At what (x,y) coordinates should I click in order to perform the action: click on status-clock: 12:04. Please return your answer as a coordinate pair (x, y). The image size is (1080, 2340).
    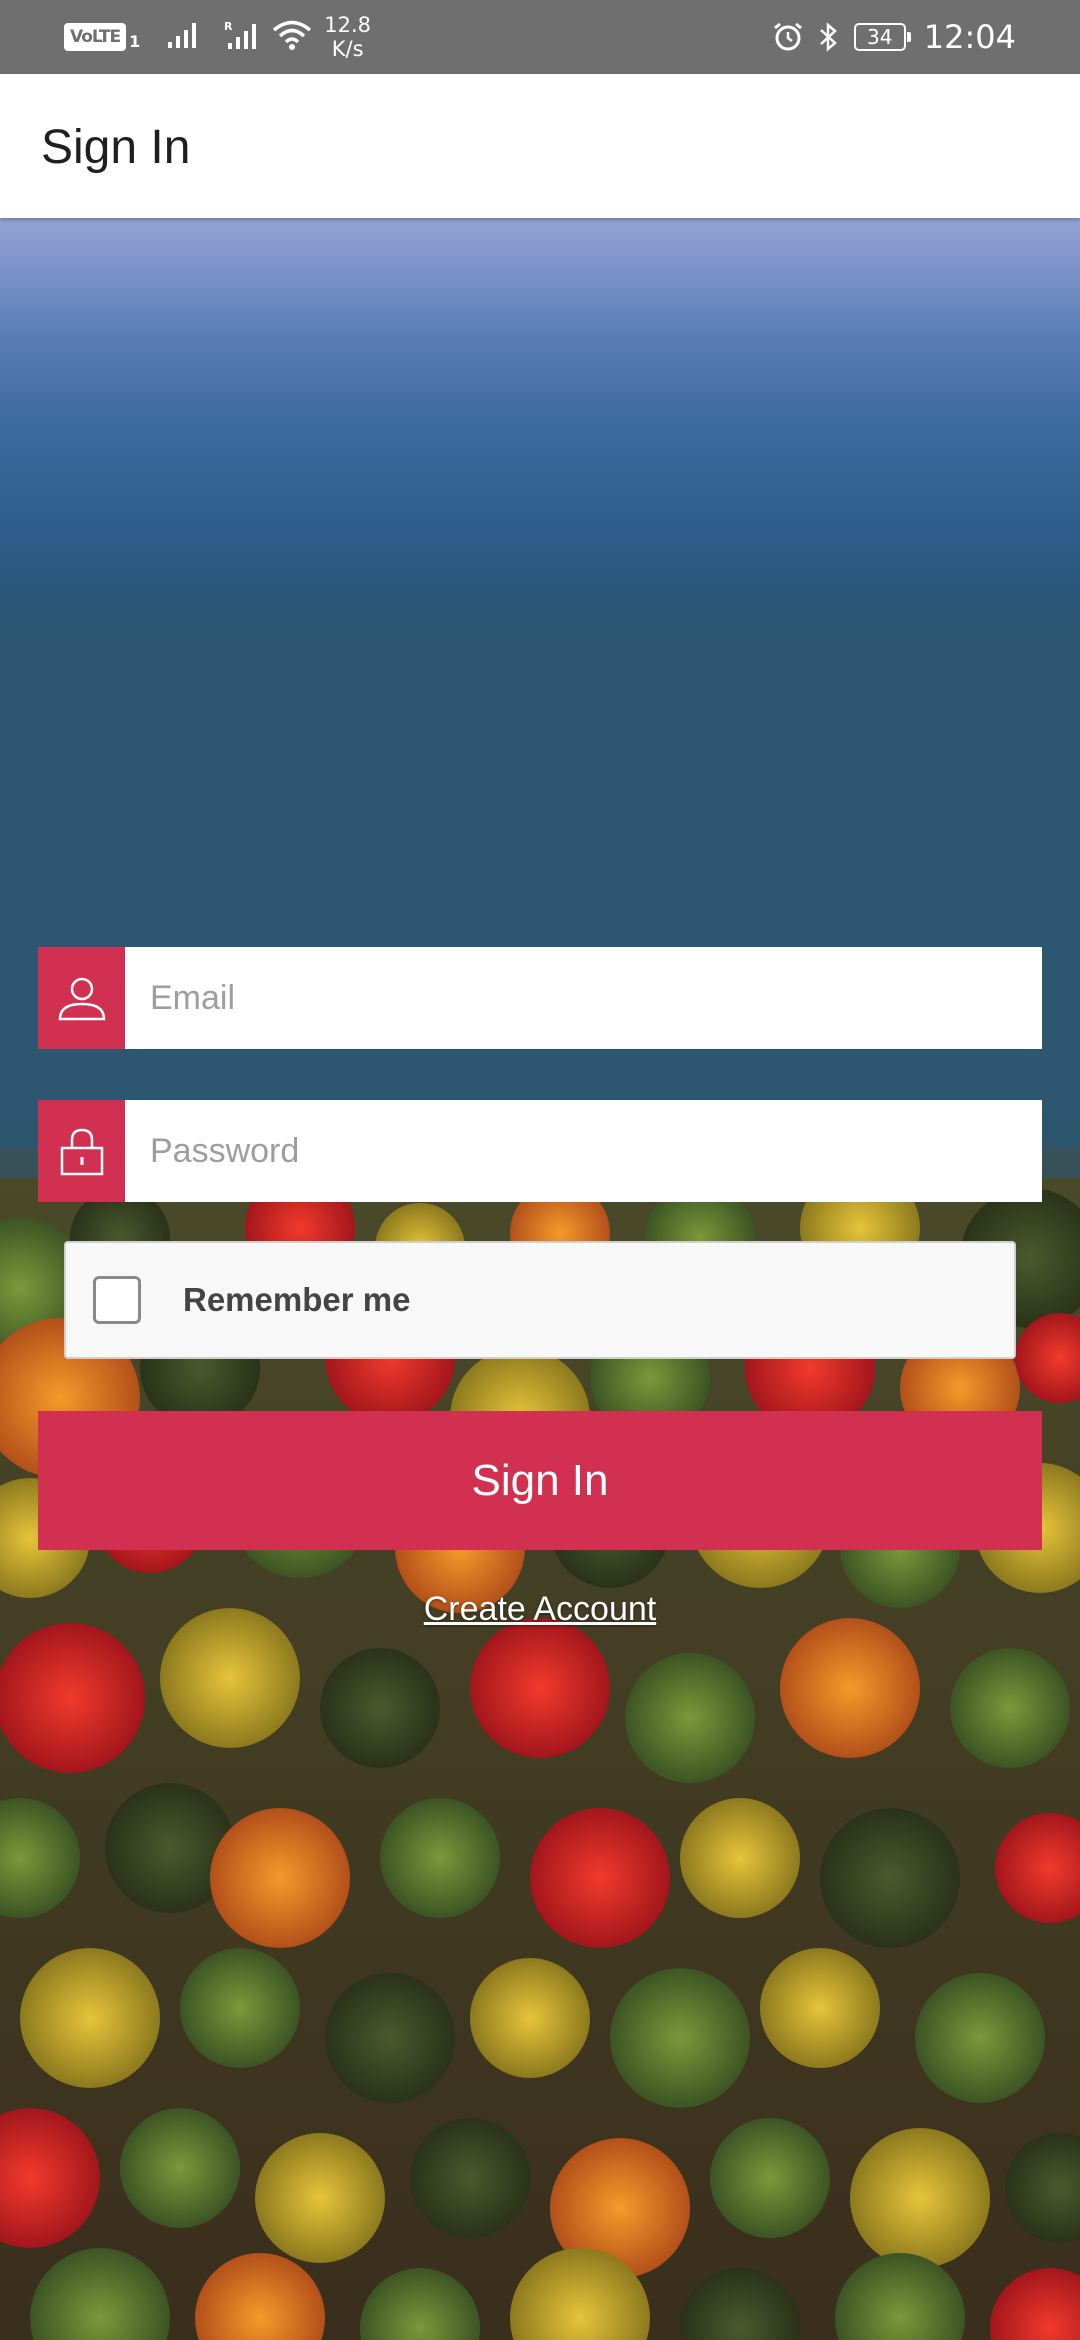
    Looking at the image, I should click on (969, 37).